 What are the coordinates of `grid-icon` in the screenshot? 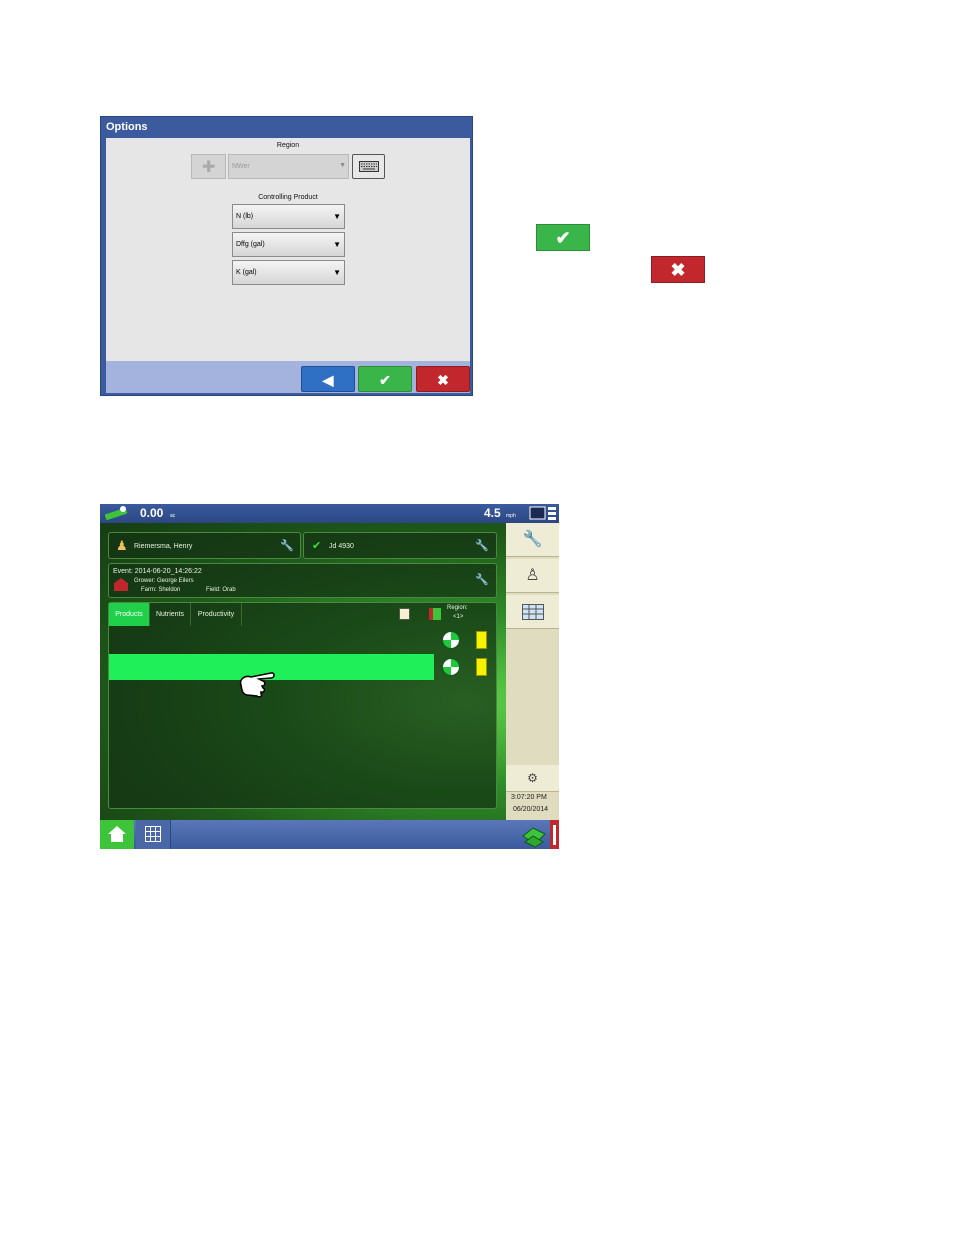 It's located at (153, 834).